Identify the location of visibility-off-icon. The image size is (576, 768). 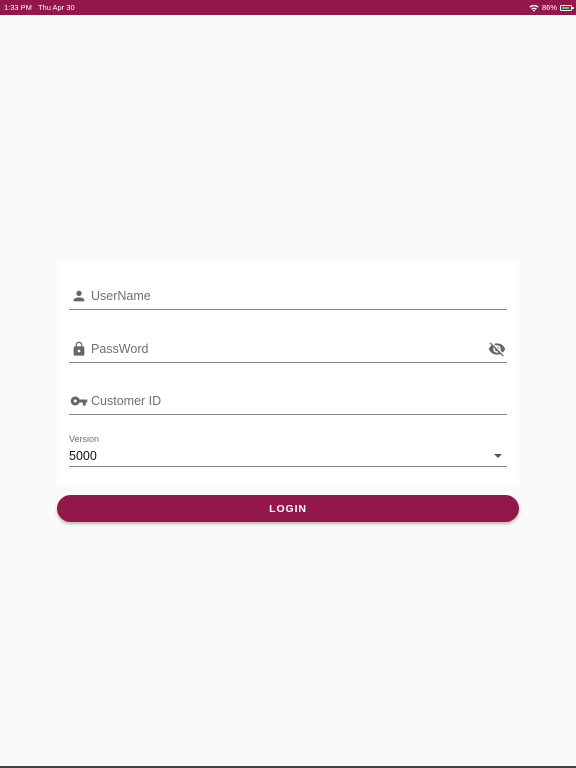
(497, 349).